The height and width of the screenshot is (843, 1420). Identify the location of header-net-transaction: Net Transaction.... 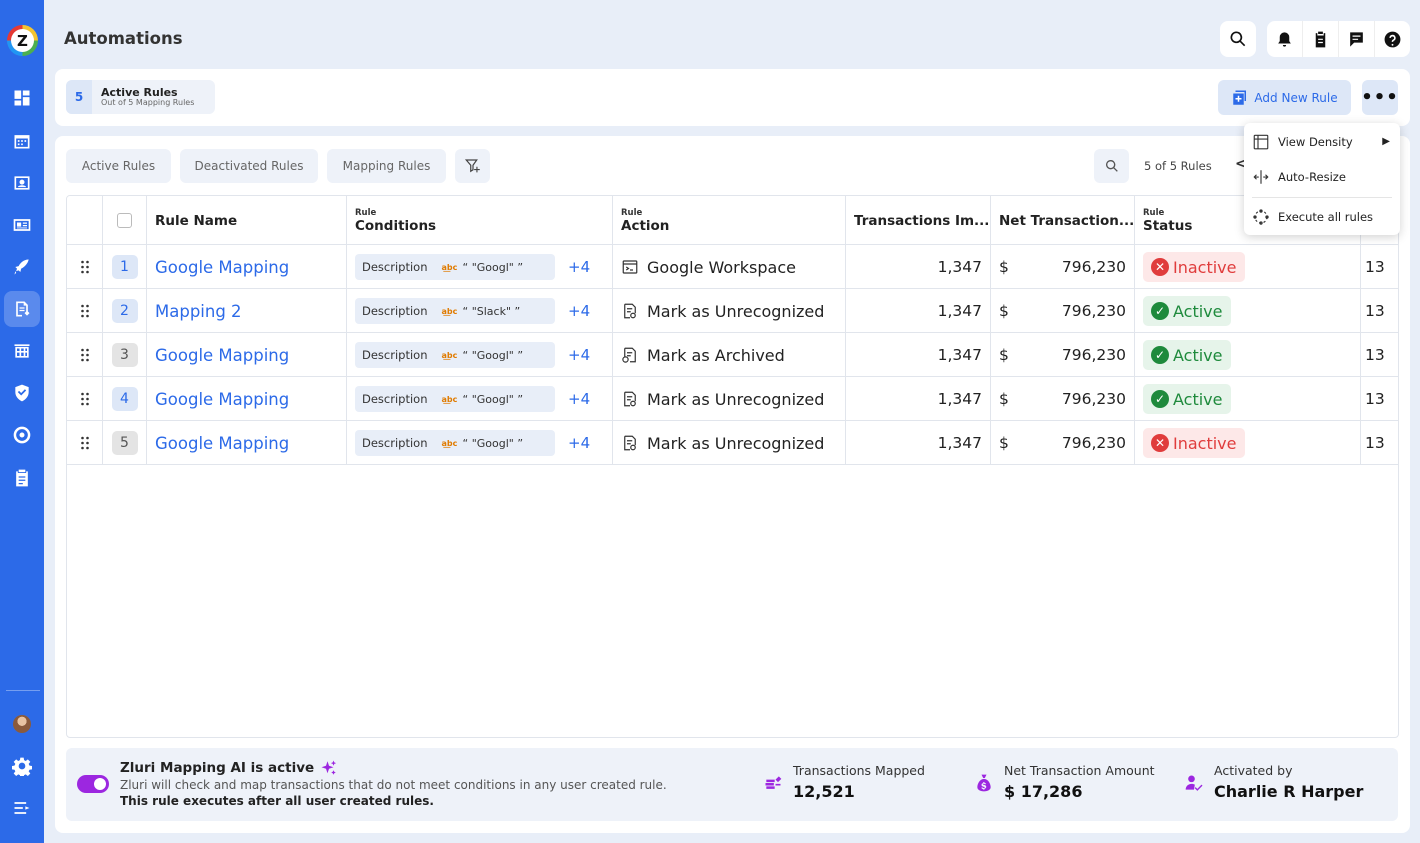
(1063, 220).